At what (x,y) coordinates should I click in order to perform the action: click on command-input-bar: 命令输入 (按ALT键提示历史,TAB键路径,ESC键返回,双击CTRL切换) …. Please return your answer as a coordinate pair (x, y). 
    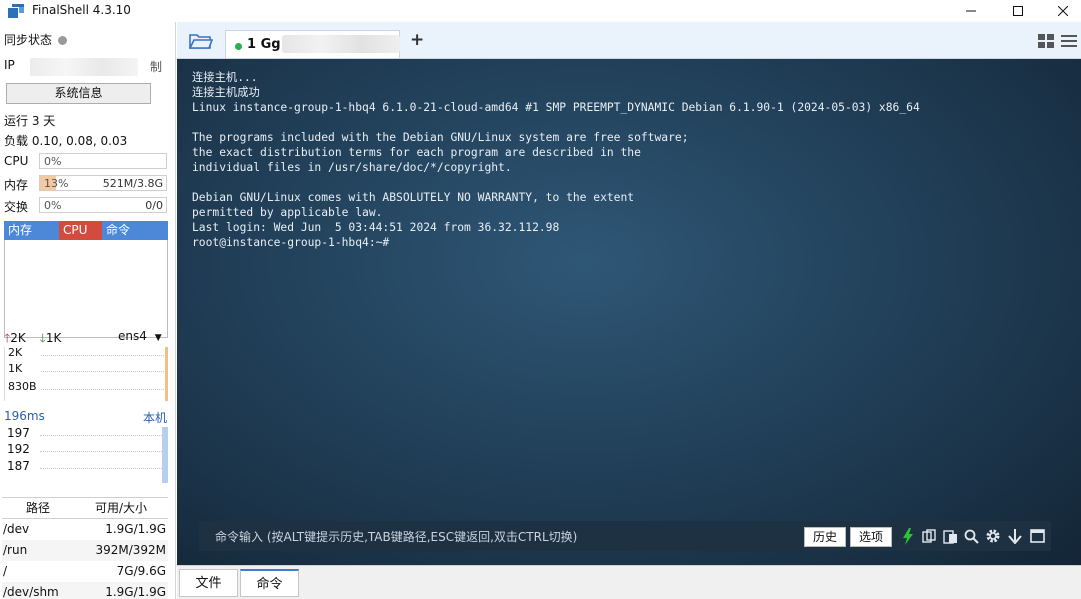
    Looking at the image, I should click on (625, 536).